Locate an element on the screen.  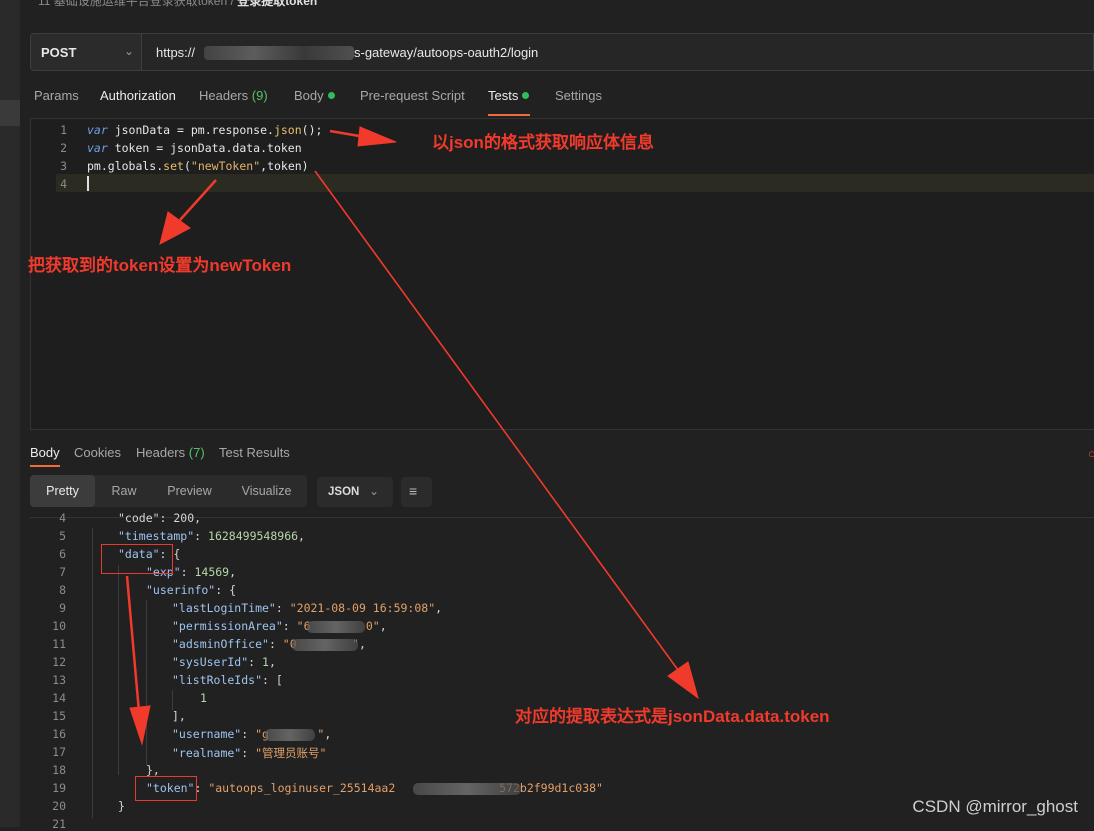
response-line-number: 13 is located at coordinates (59, 680).